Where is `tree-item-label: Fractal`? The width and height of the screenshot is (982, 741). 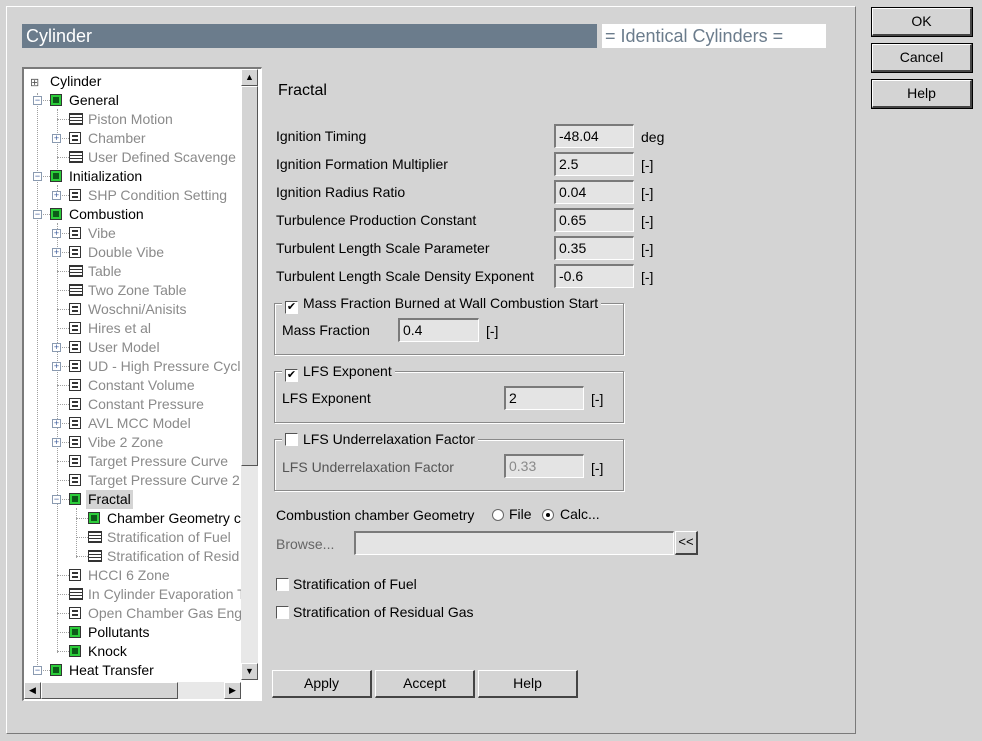 tree-item-label: Fractal is located at coordinates (109, 499).